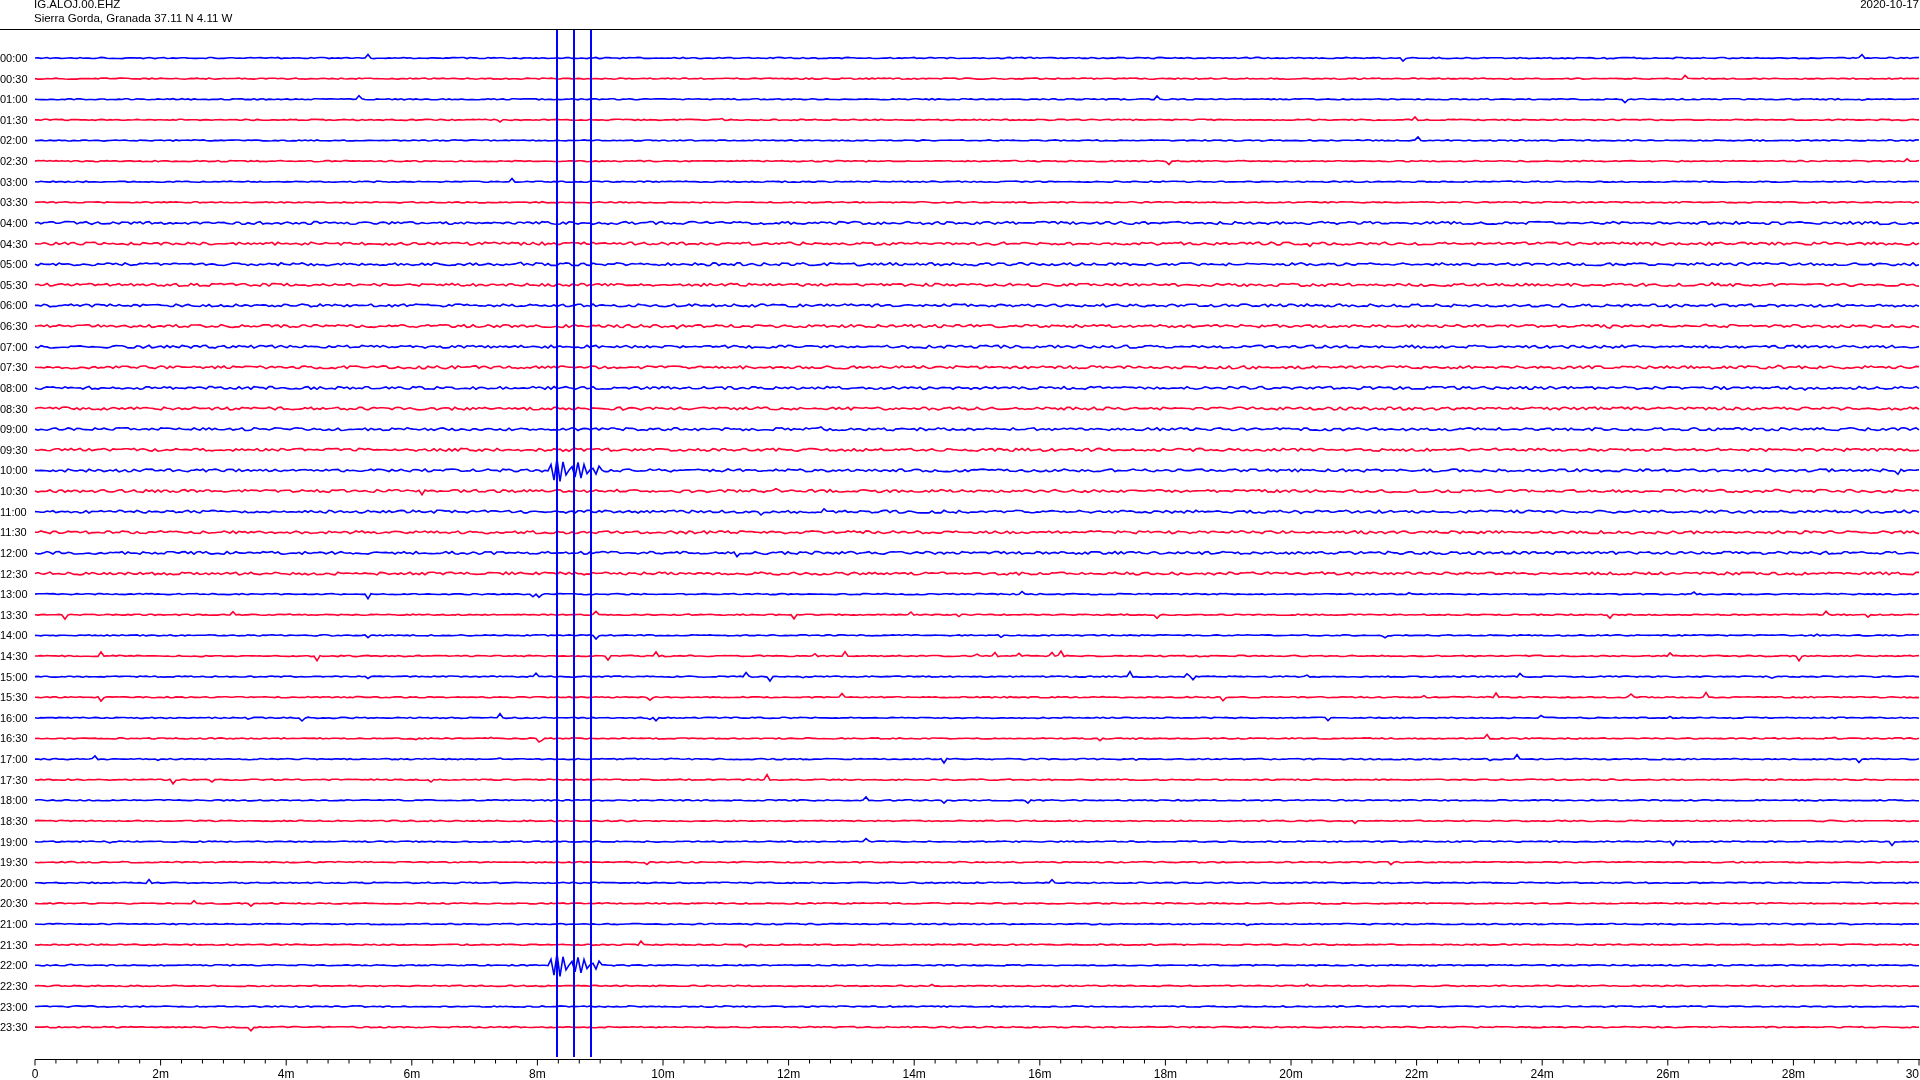 The image size is (1920, 1080). I want to click on trace-time-label: 13:00, so click(14, 594).